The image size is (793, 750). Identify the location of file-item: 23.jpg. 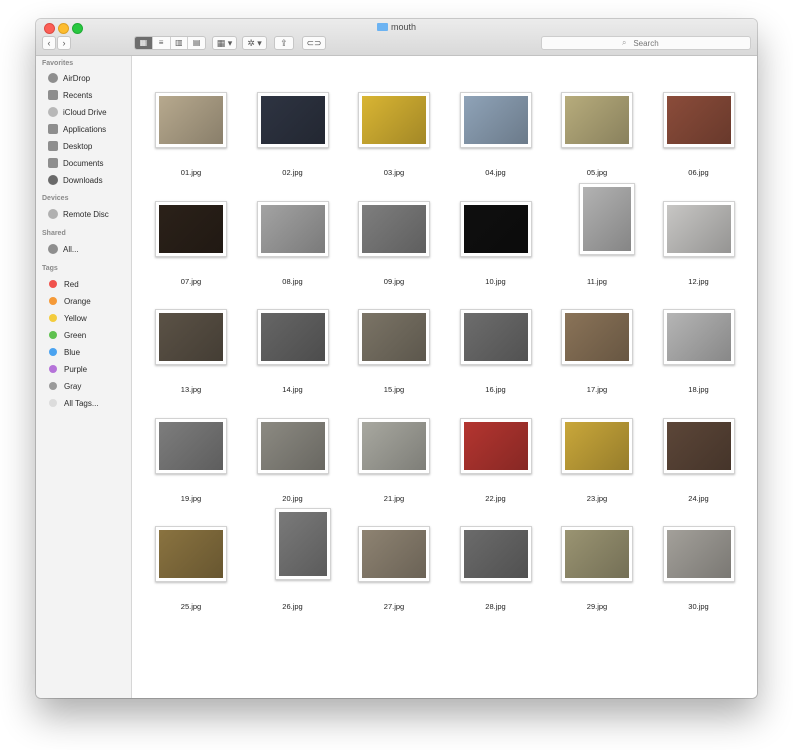
(597, 465).